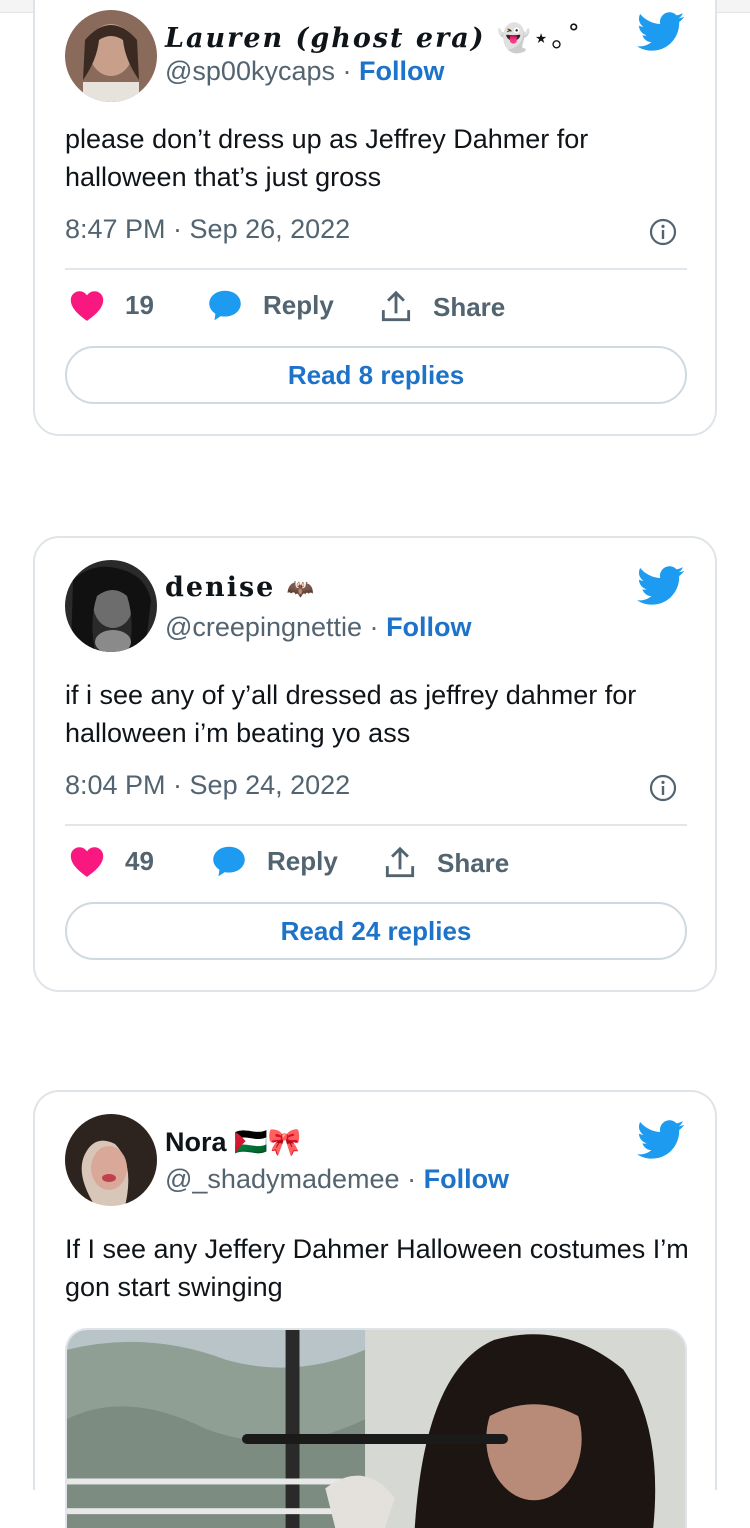 The width and height of the screenshot is (750, 1528). I want to click on display-name: Lauren (ghost era) 👻⋆｡˚, so click(374, 35).